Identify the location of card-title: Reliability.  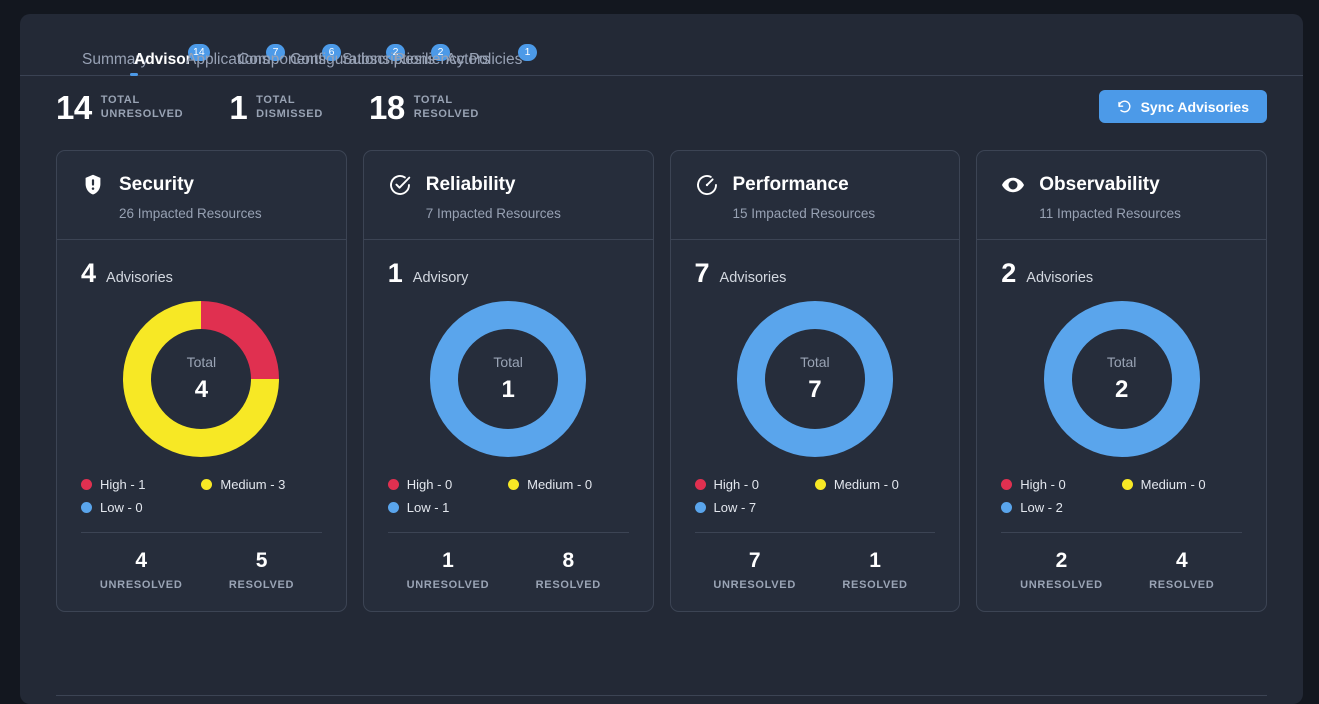
(470, 184).